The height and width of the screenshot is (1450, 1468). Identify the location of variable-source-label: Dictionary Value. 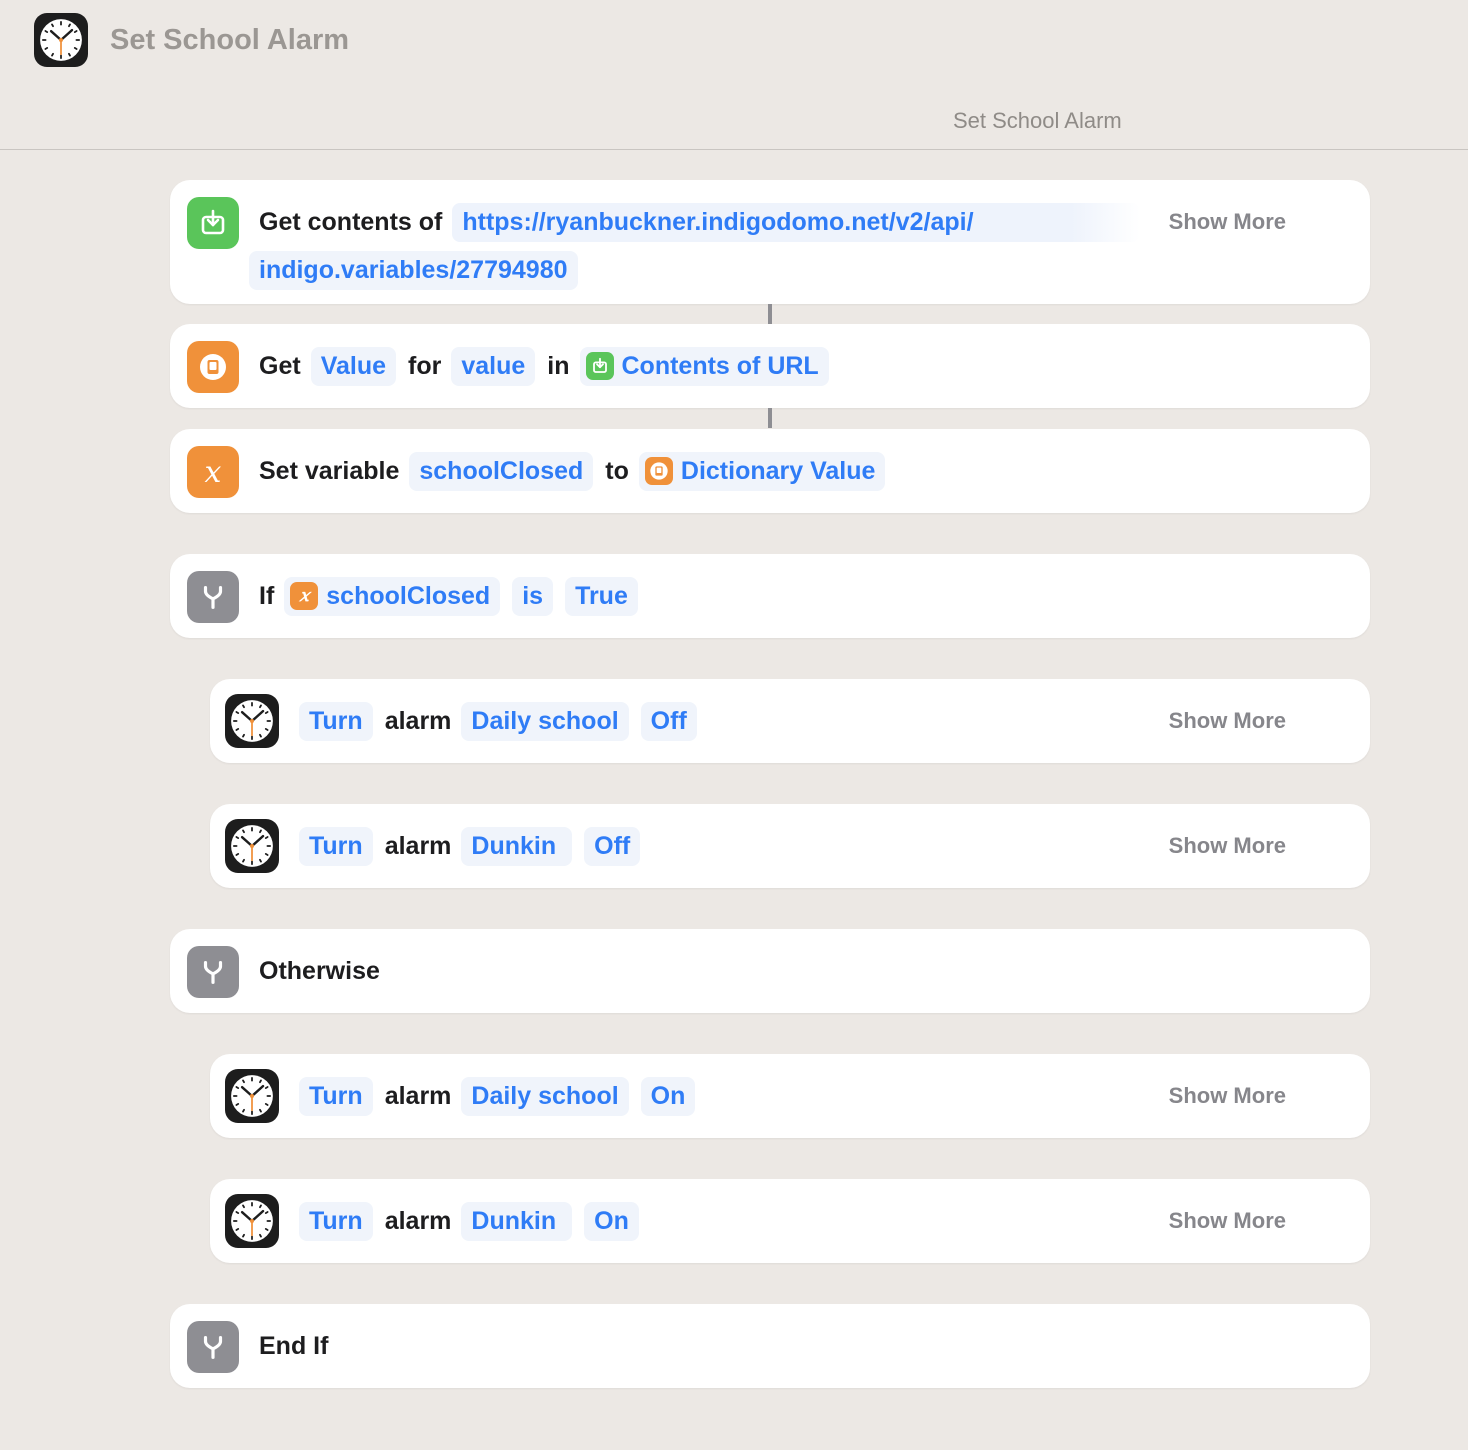
(778, 470).